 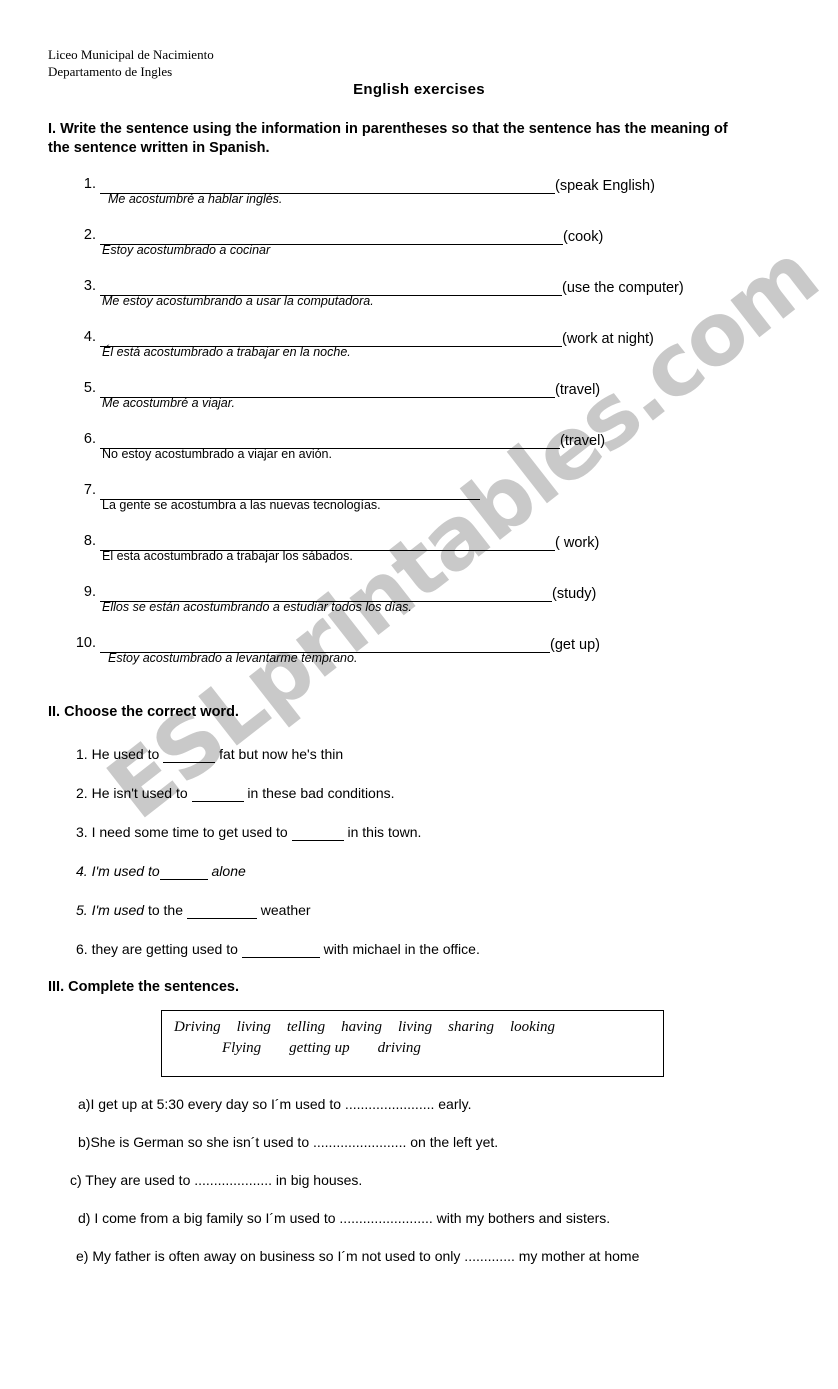 What do you see at coordinates (533, 1027) in the screenshot?
I see `word-bank-word: looking` at bounding box center [533, 1027].